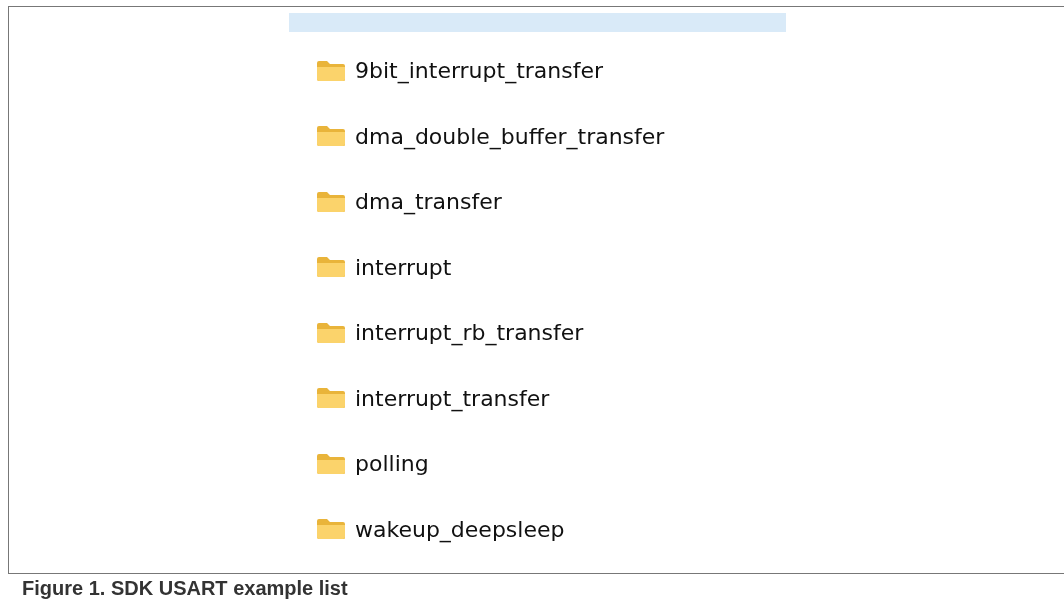 This screenshot has width=1064, height=604. What do you see at coordinates (185, 588) in the screenshot?
I see `figure-caption: Figure 1. SDK USART example list` at bounding box center [185, 588].